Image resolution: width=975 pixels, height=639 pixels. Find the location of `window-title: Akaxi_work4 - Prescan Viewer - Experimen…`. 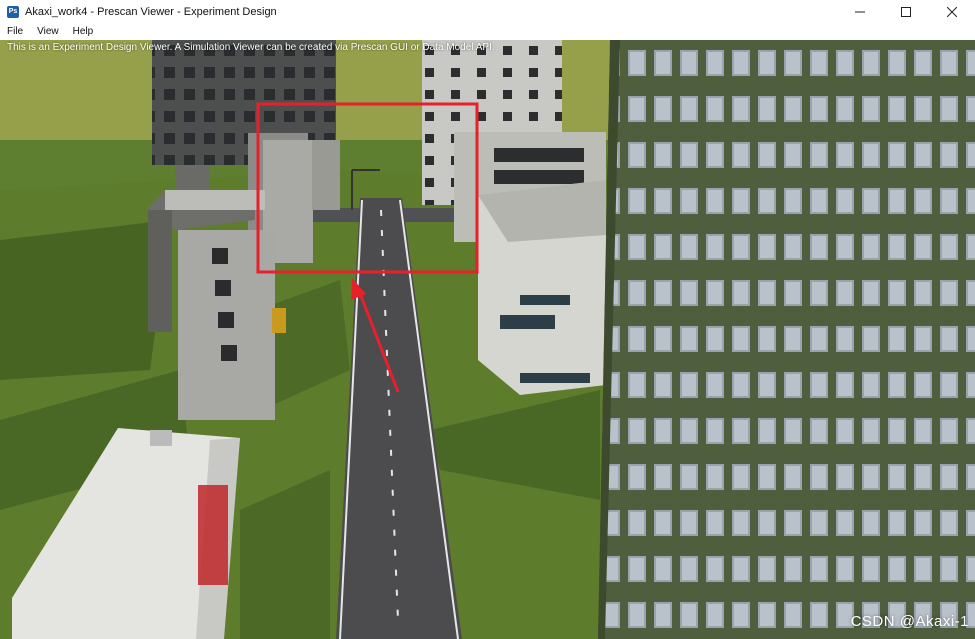

window-title: Akaxi_work4 - Prescan Viewer - Experimen… is located at coordinates (151, 12).